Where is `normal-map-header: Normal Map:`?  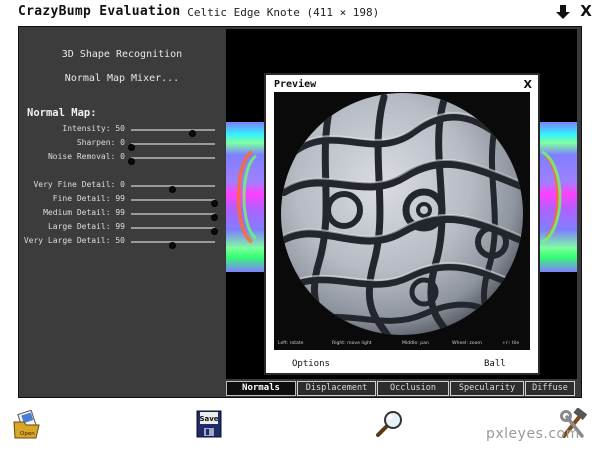
normal-map-header: Normal Map: is located at coordinates (62, 113).